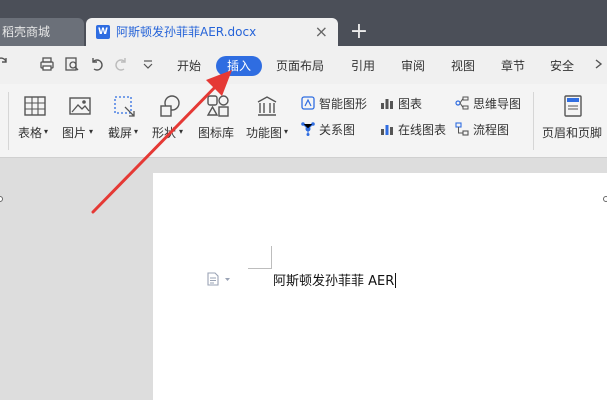  What do you see at coordinates (47, 64) in the screenshot?
I see `print-icon` at bounding box center [47, 64].